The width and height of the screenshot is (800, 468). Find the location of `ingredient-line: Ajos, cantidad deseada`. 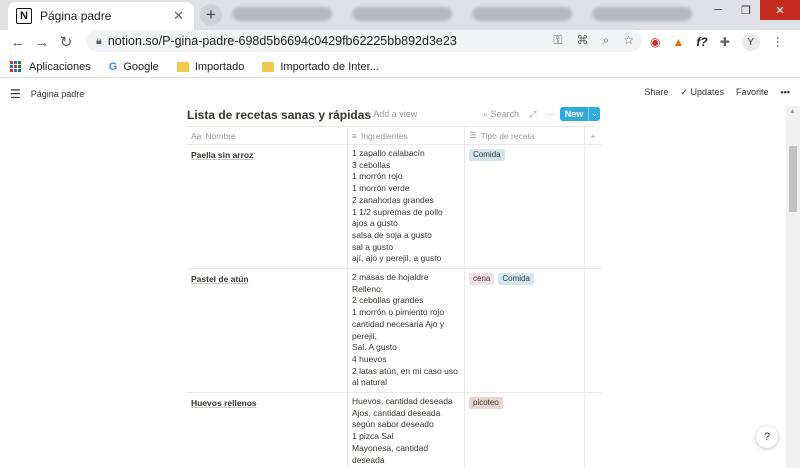

ingredient-line: Ajos, cantidad deseada is located at coordinates (396, 412).